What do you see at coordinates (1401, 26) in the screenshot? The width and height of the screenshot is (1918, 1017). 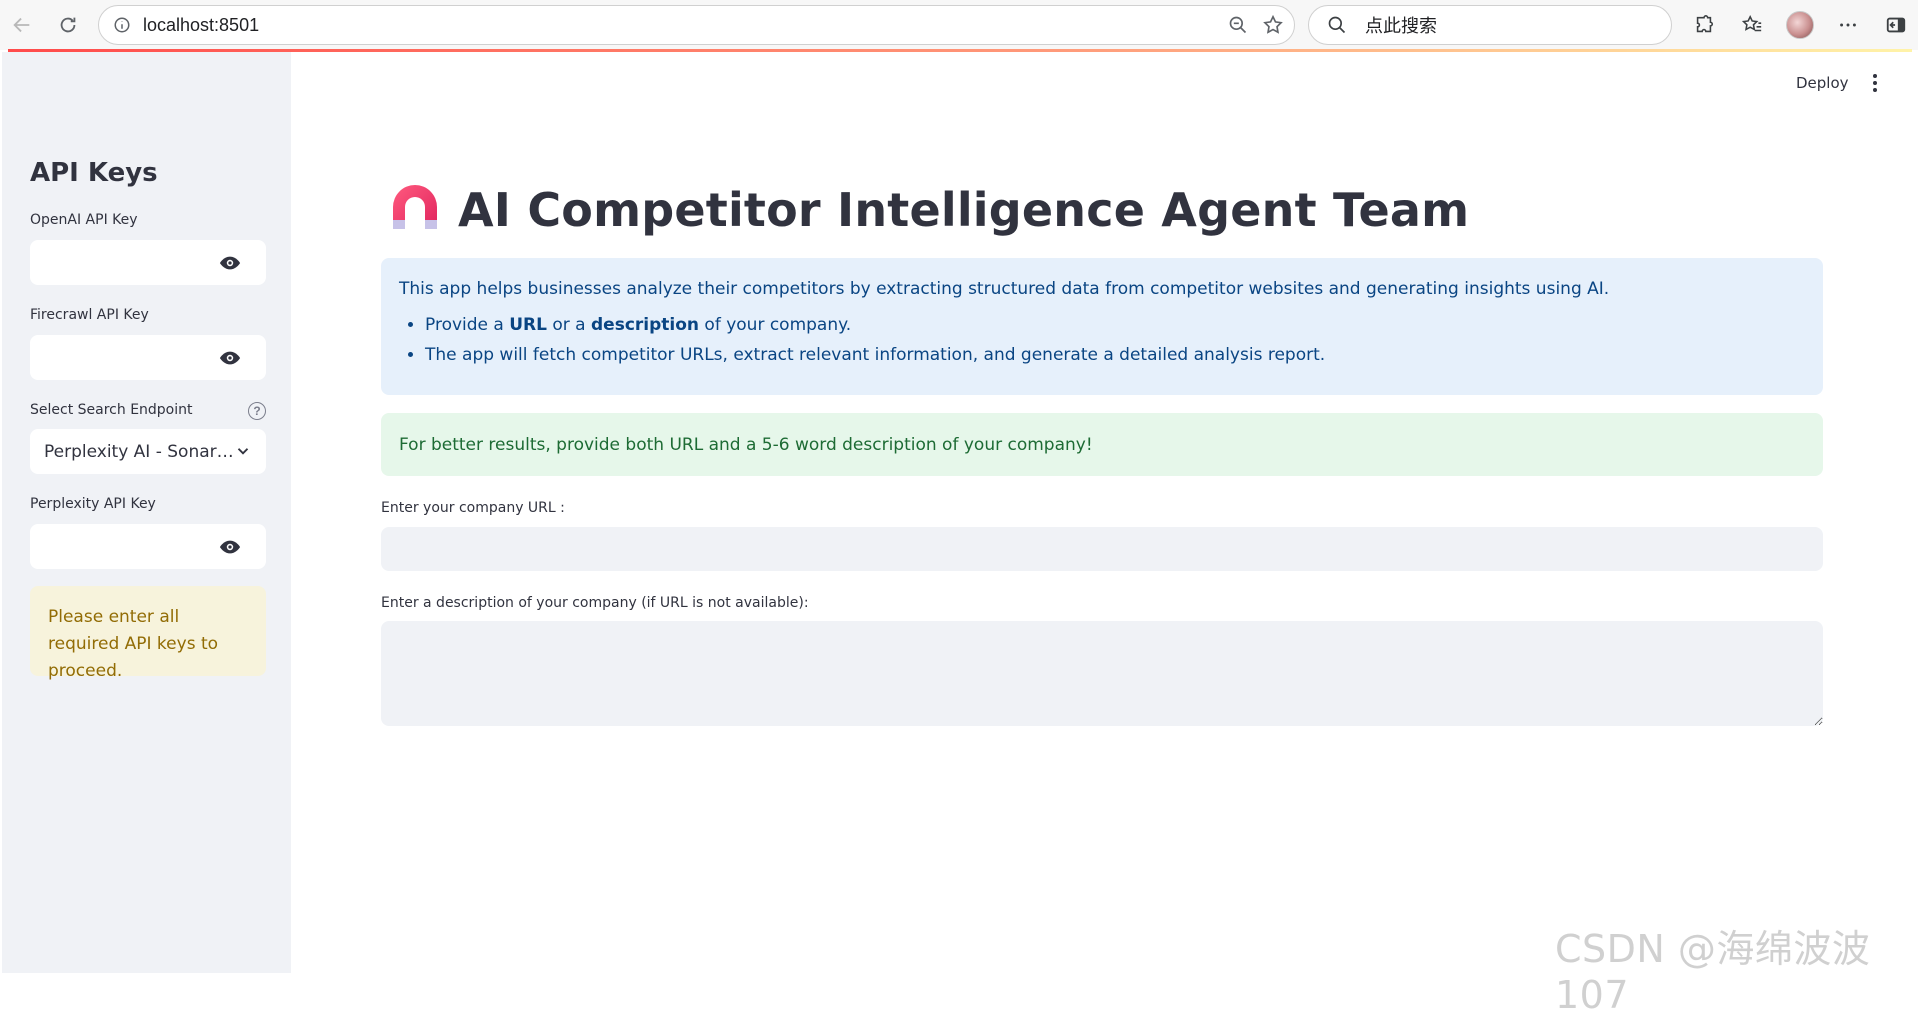 I see `search-placeholder: 点此搜索` at bounding box center [1401, 26].